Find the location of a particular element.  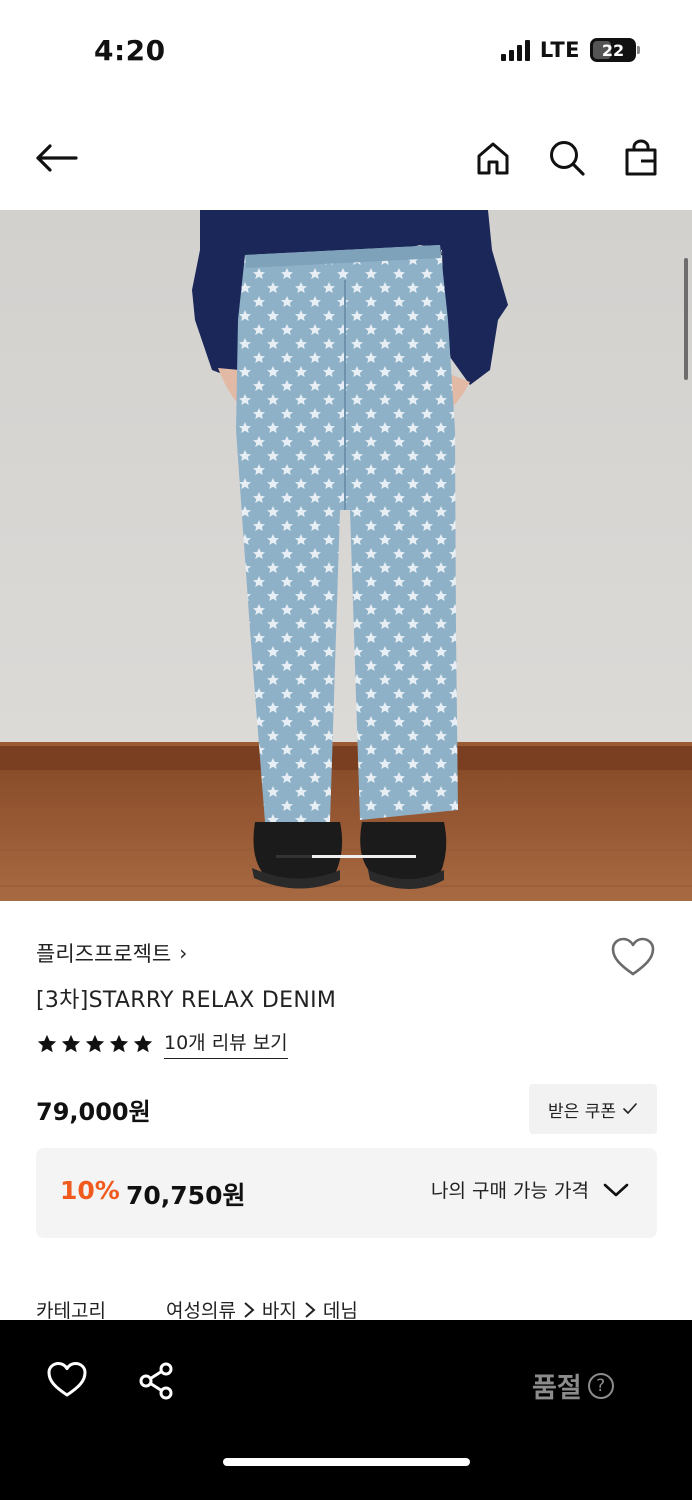

status-time: 4:20 is located at coordinates (130, 50).